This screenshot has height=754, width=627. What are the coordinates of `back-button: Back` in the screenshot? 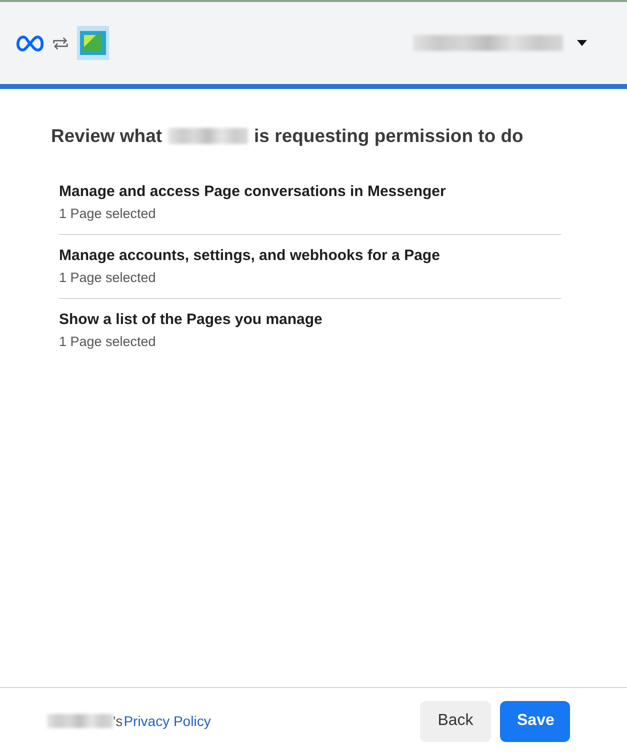 It's located at (455, 721).